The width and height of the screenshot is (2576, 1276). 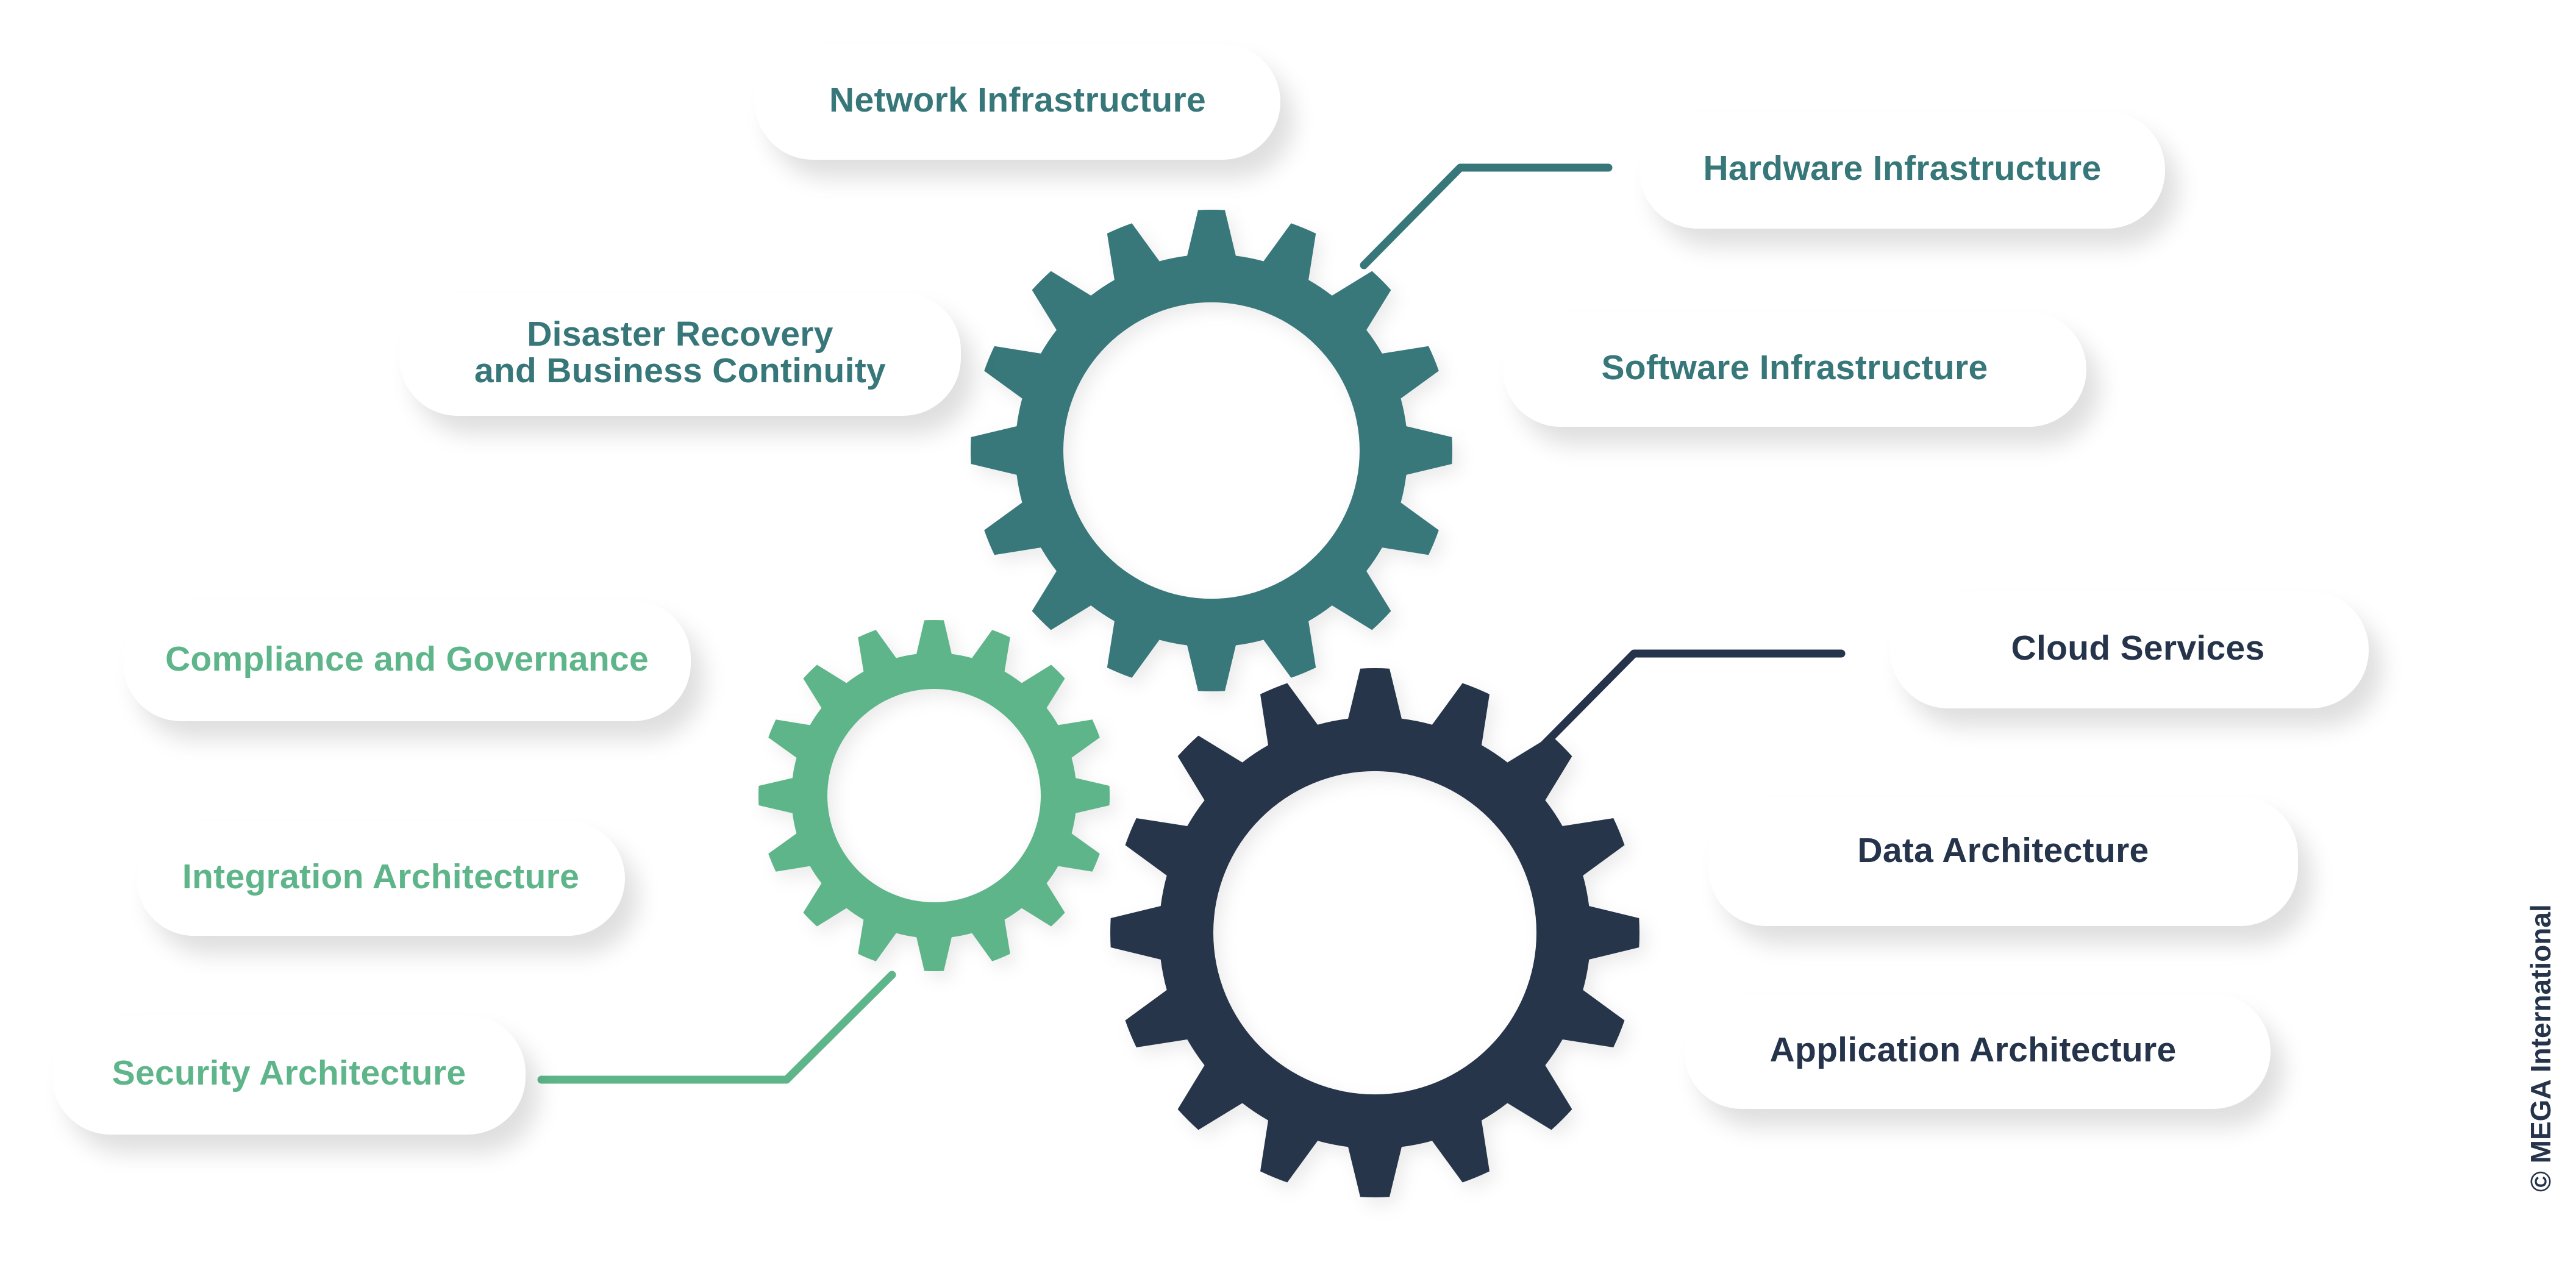 I want to click on network-infrastructure-label: Network Infrastructure, so click(x=1018, y=99).